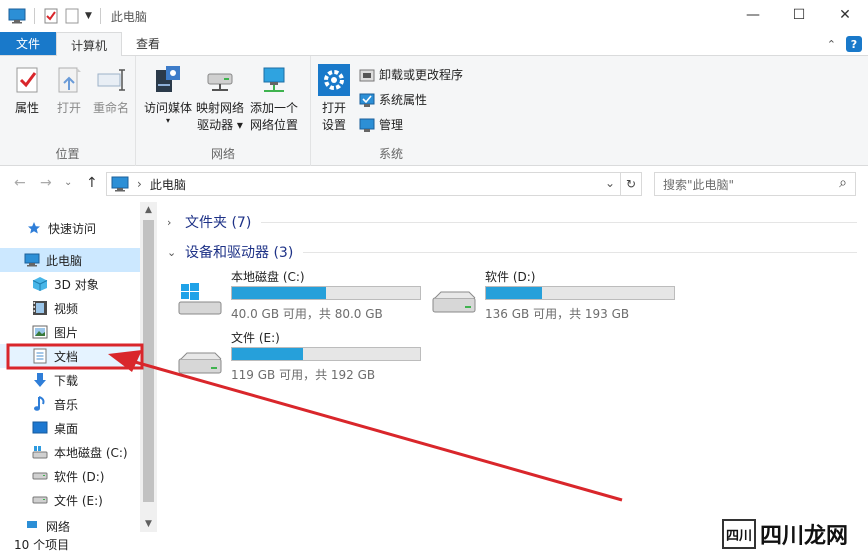 The height and width of the screenshot is (556, 868). I want to click on nav-item-desktop: 桌面, so click(70, 428).